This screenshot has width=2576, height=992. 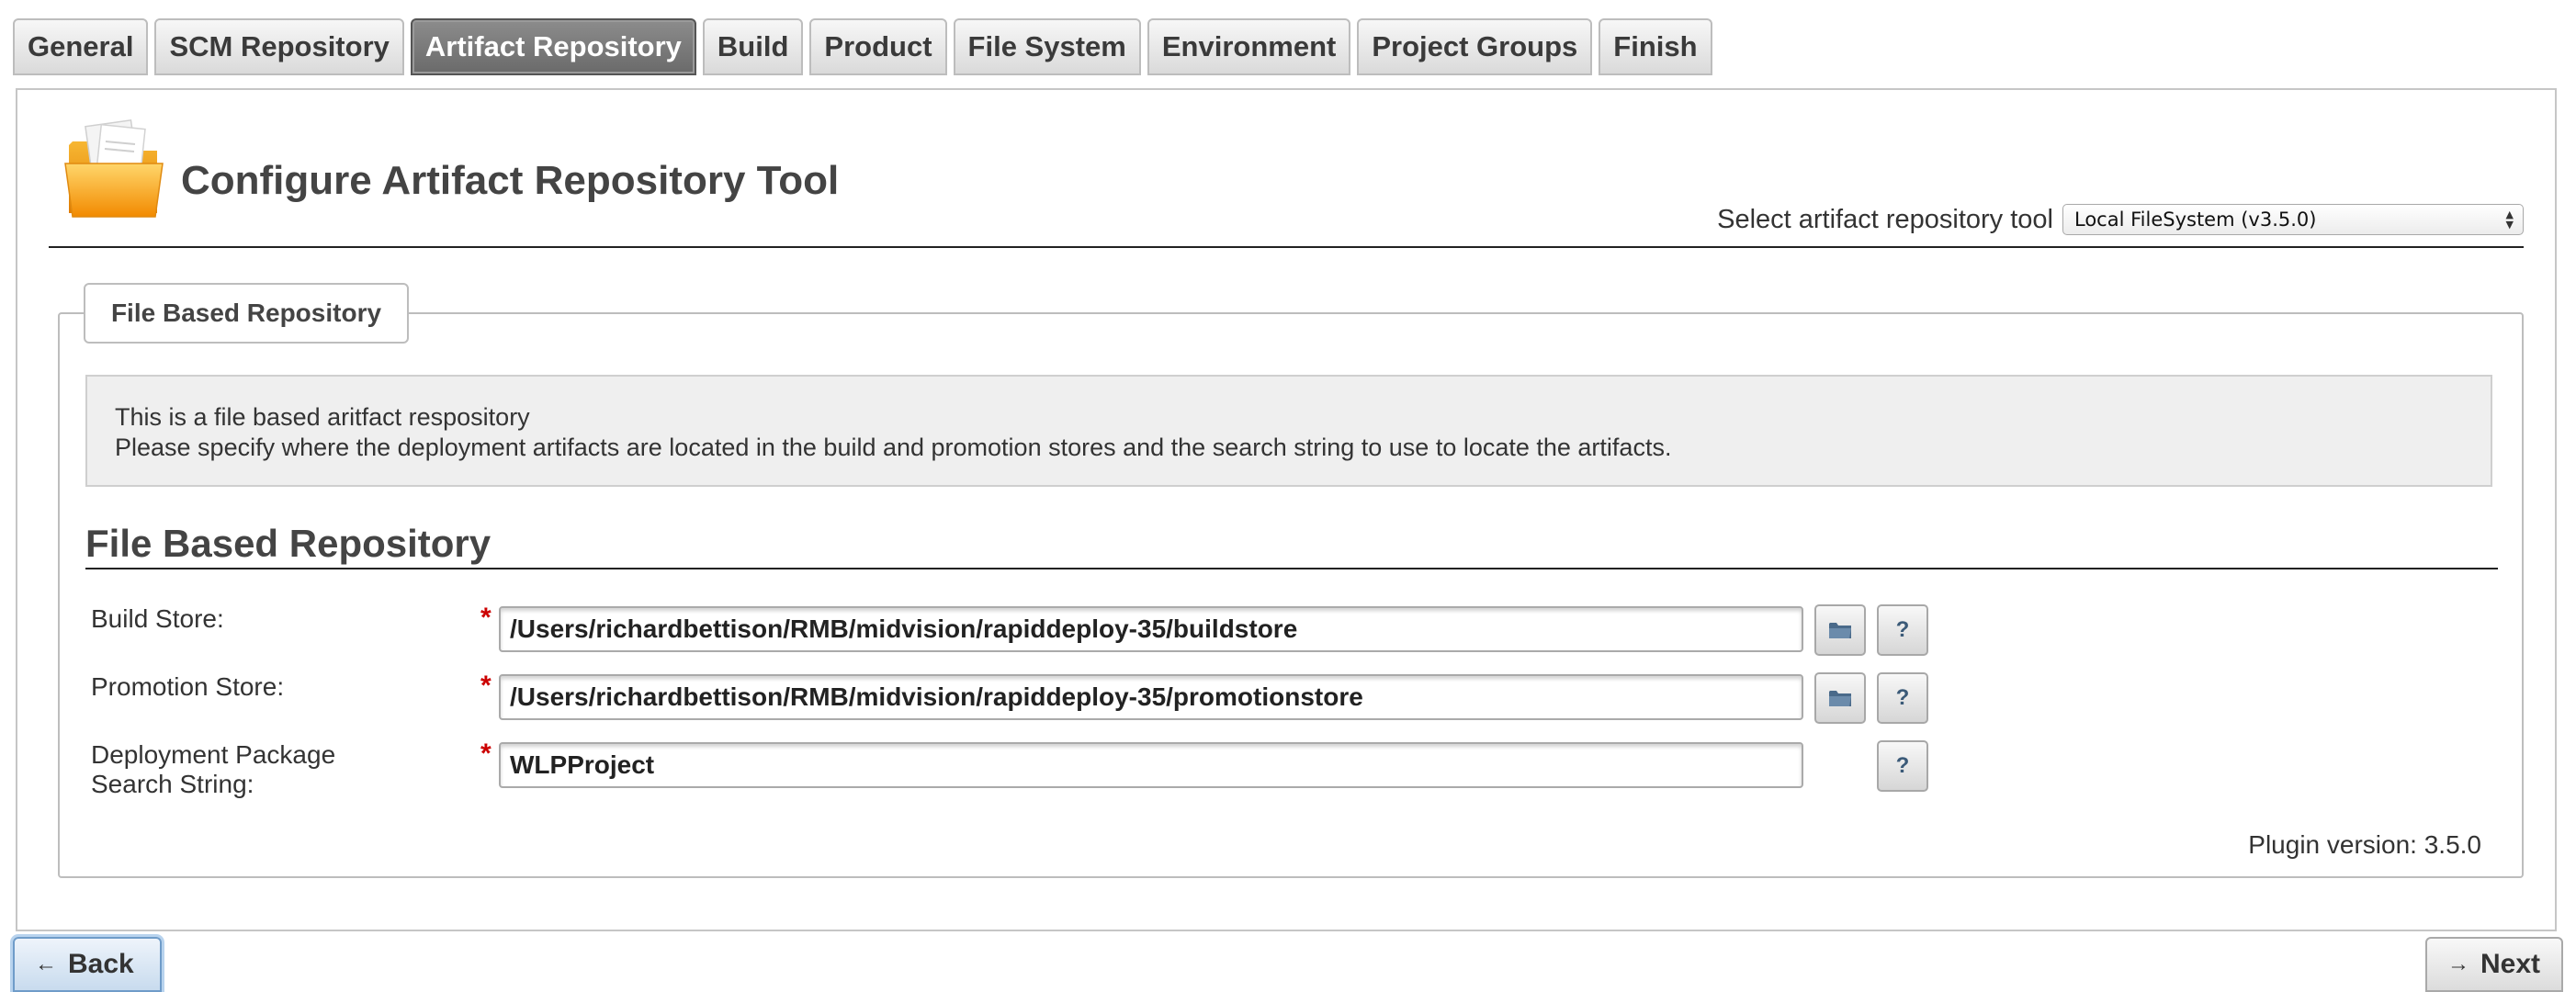 What do you see at coordinates (213, 754) in the screenshot?
I see `search-string-label-line-1: Deployment Package` at bounding box center [213, 754].